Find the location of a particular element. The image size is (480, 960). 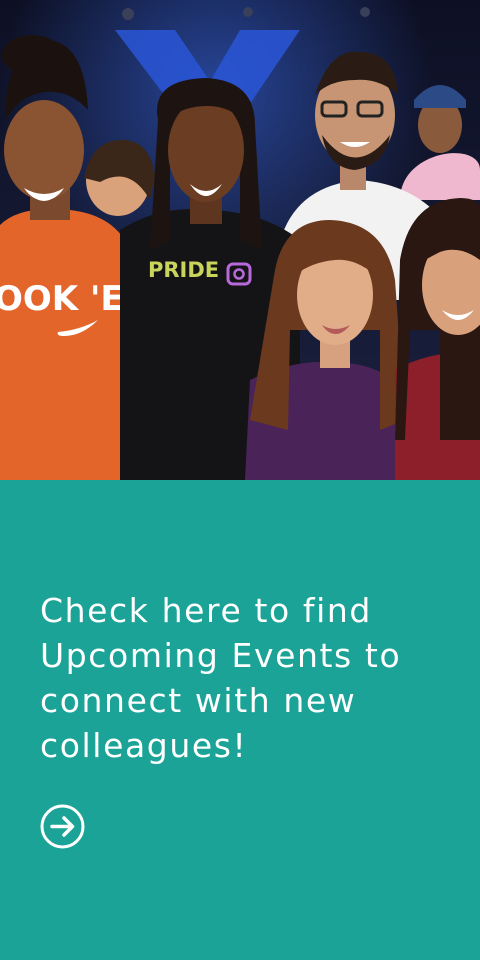

arrow-right-circle-icon is located at coordinates (62, 826).